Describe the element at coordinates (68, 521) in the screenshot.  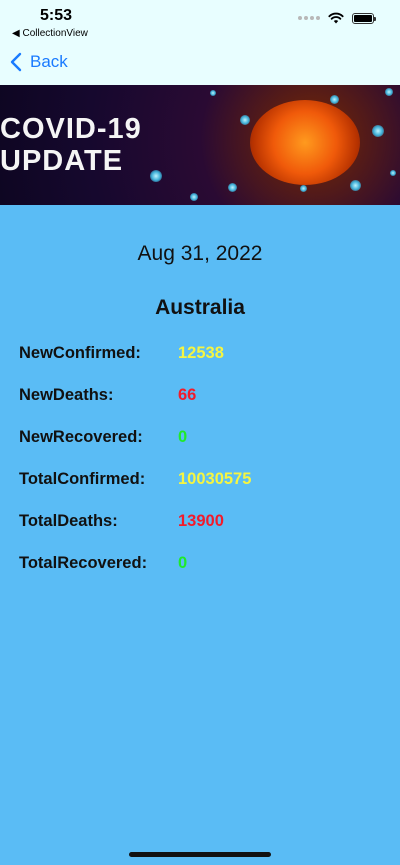
I see `stat-label-total-deaths: TotalDeaths:` at that location.